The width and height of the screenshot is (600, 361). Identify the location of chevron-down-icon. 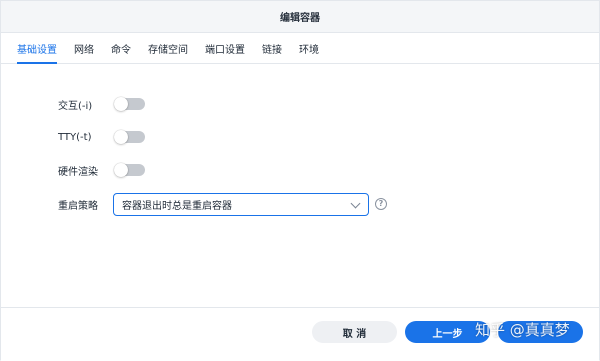
(355, 203).